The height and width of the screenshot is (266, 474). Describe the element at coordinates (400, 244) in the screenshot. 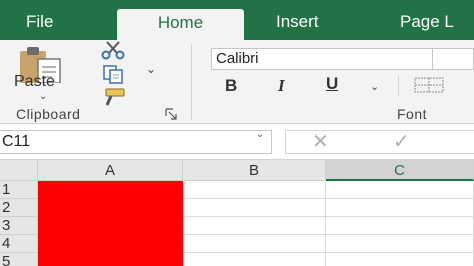

I see `cell-c4` at that location.